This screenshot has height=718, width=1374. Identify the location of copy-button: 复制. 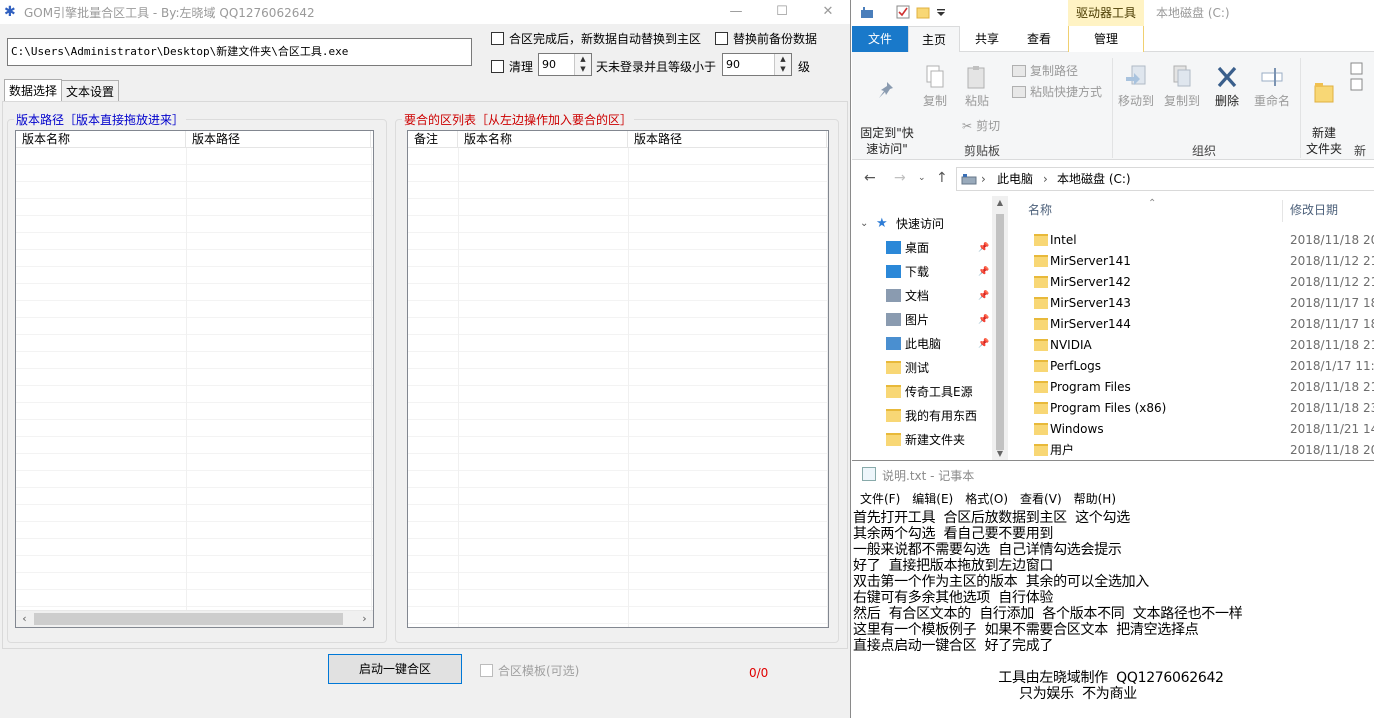
(935, 86).